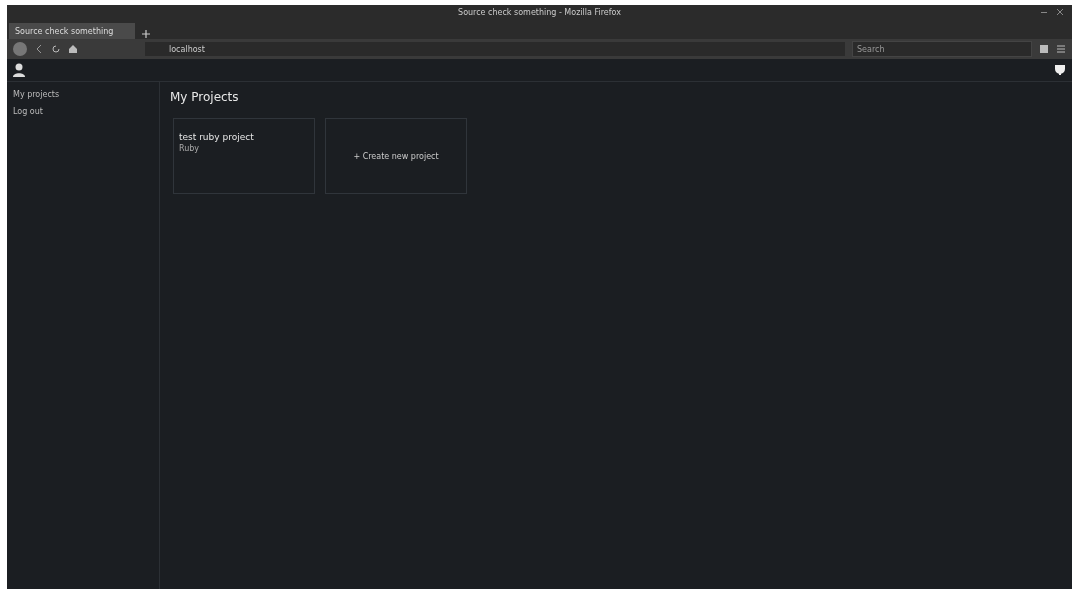 The image size is (1072, 589). What do you see at coordinates (72, 31) in the screenshot?
I see `browser-tab: Source check something` at bounding box center [72, 31].